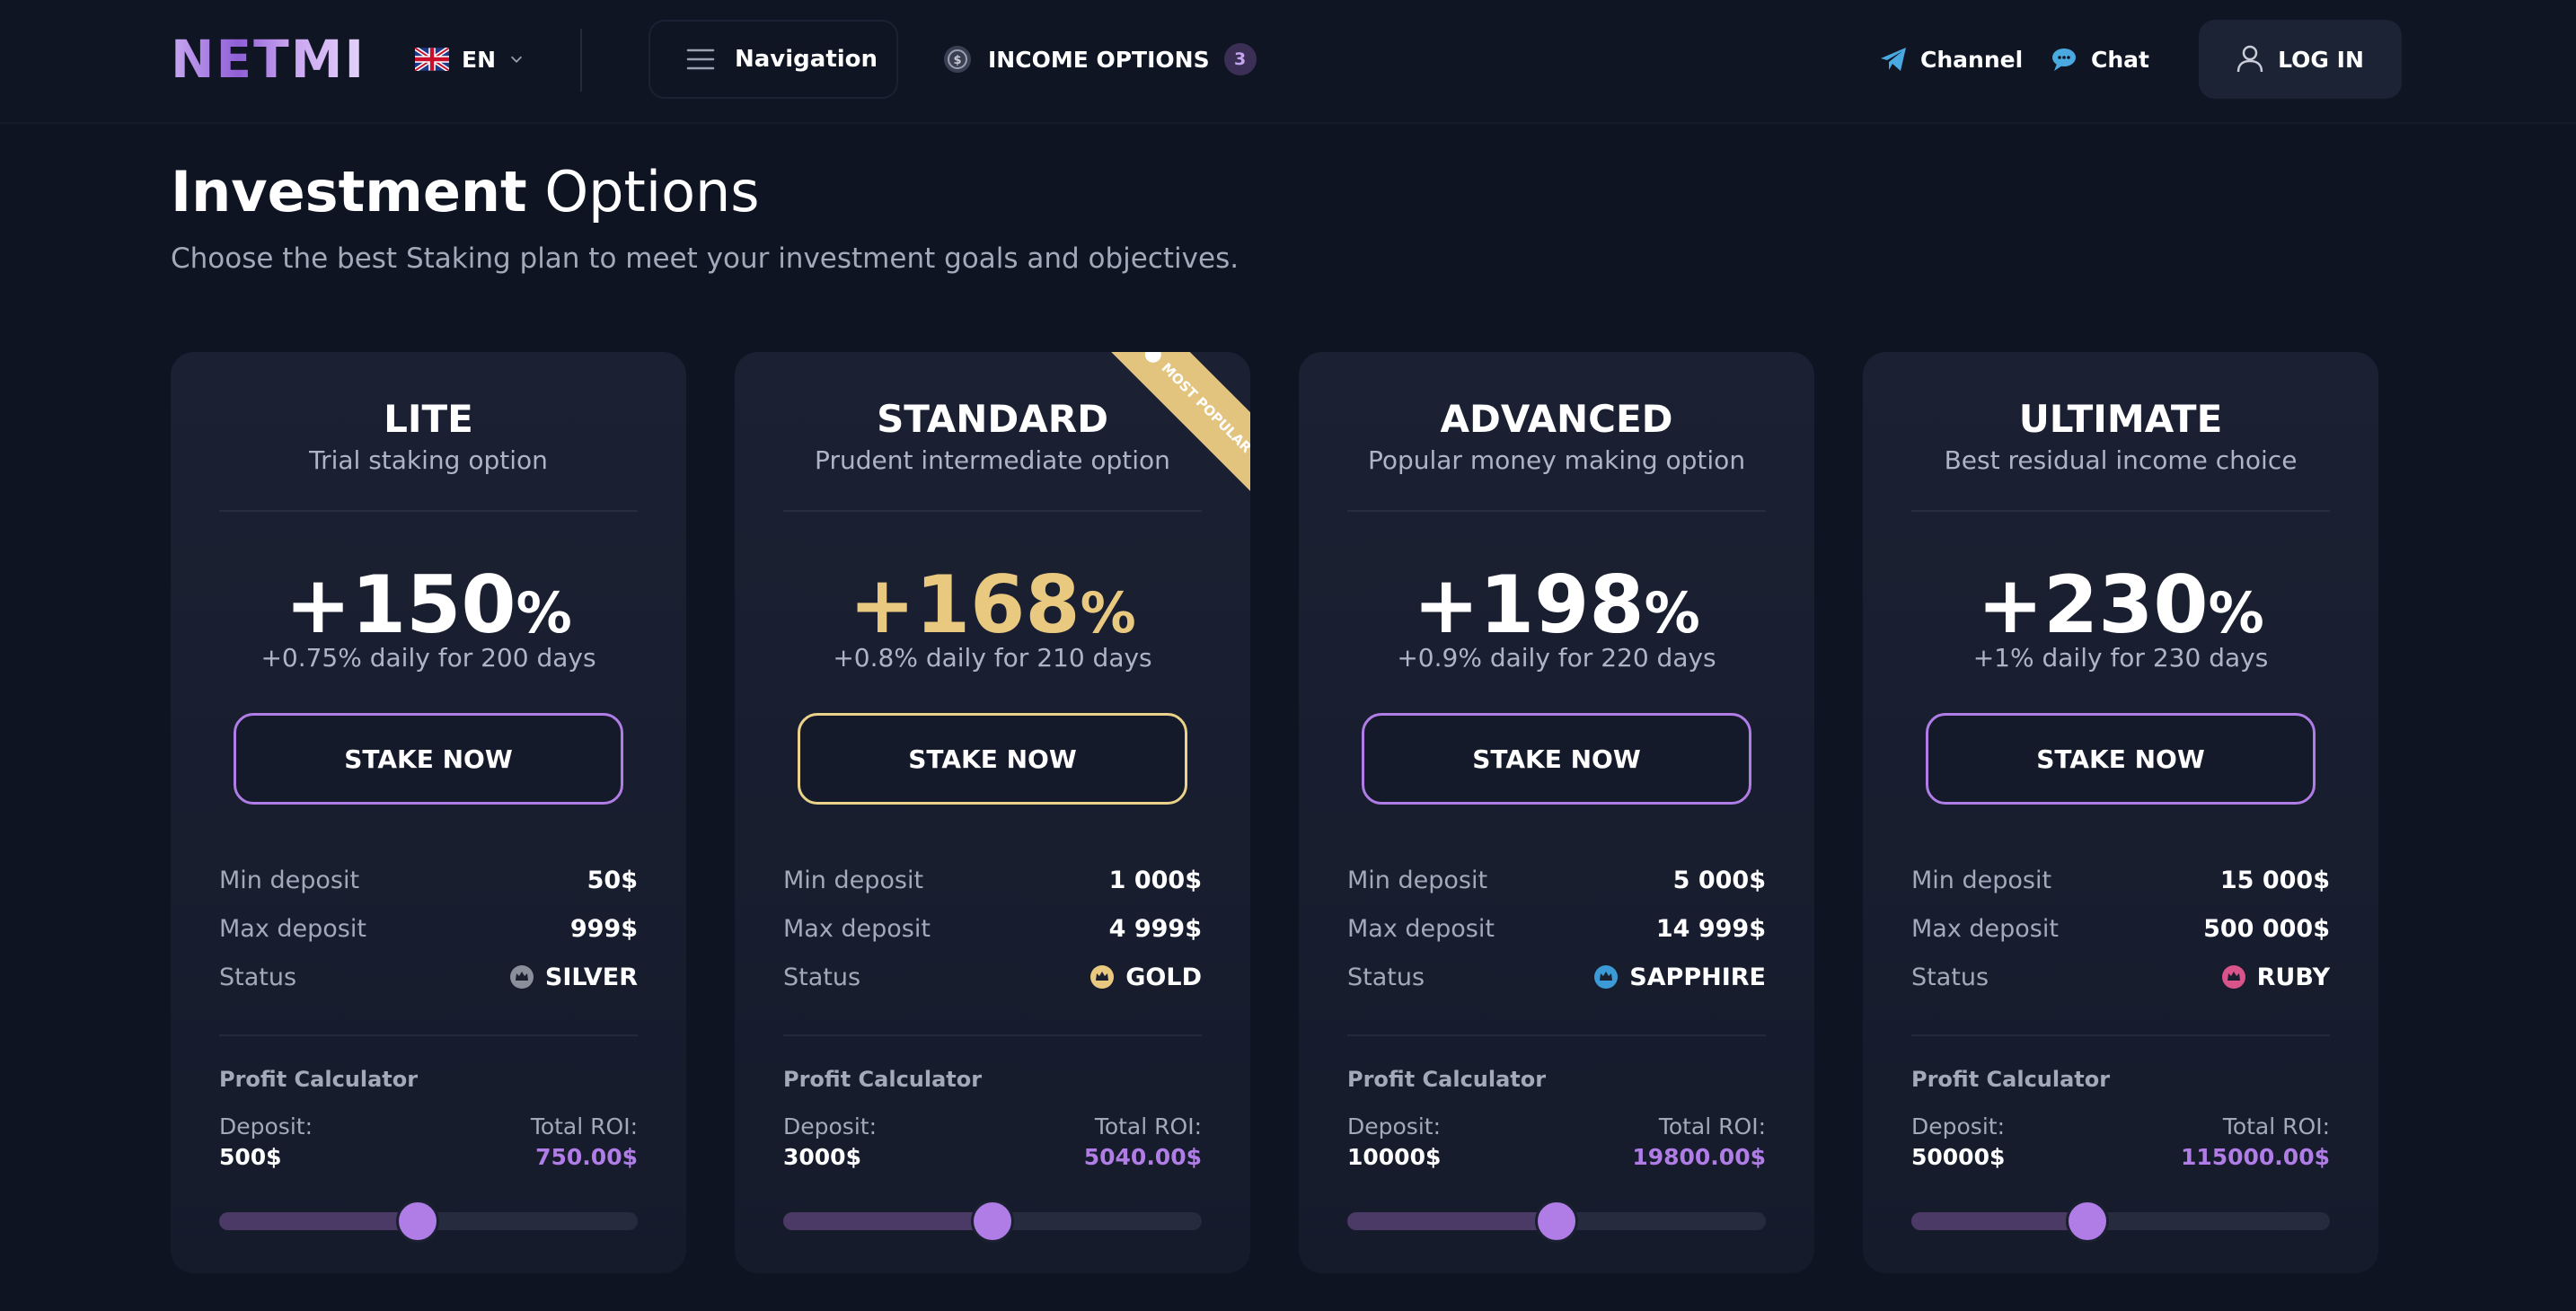 This screenshot has height=1311, width=2576. Describe the element at coordinates (349, 191) in the screenshot. I see `page-title-bold: Investment` at that location.